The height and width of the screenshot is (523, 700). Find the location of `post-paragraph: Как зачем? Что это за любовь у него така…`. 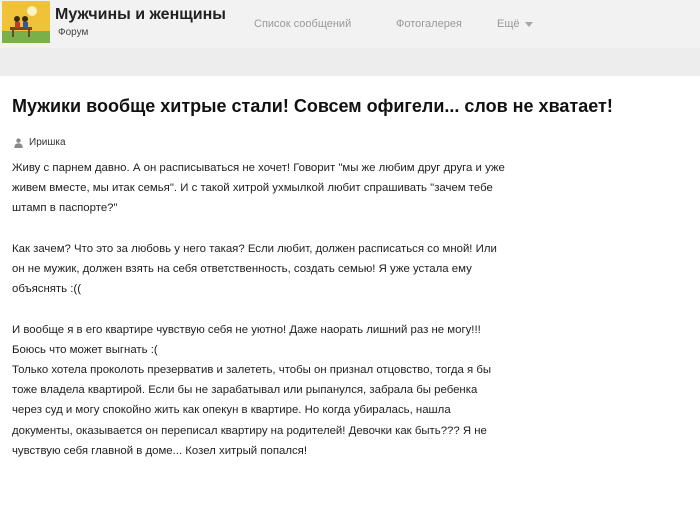

post-paragraph: Как зачем? Что это за любовь у него така… is located at coordinates (353, 269).